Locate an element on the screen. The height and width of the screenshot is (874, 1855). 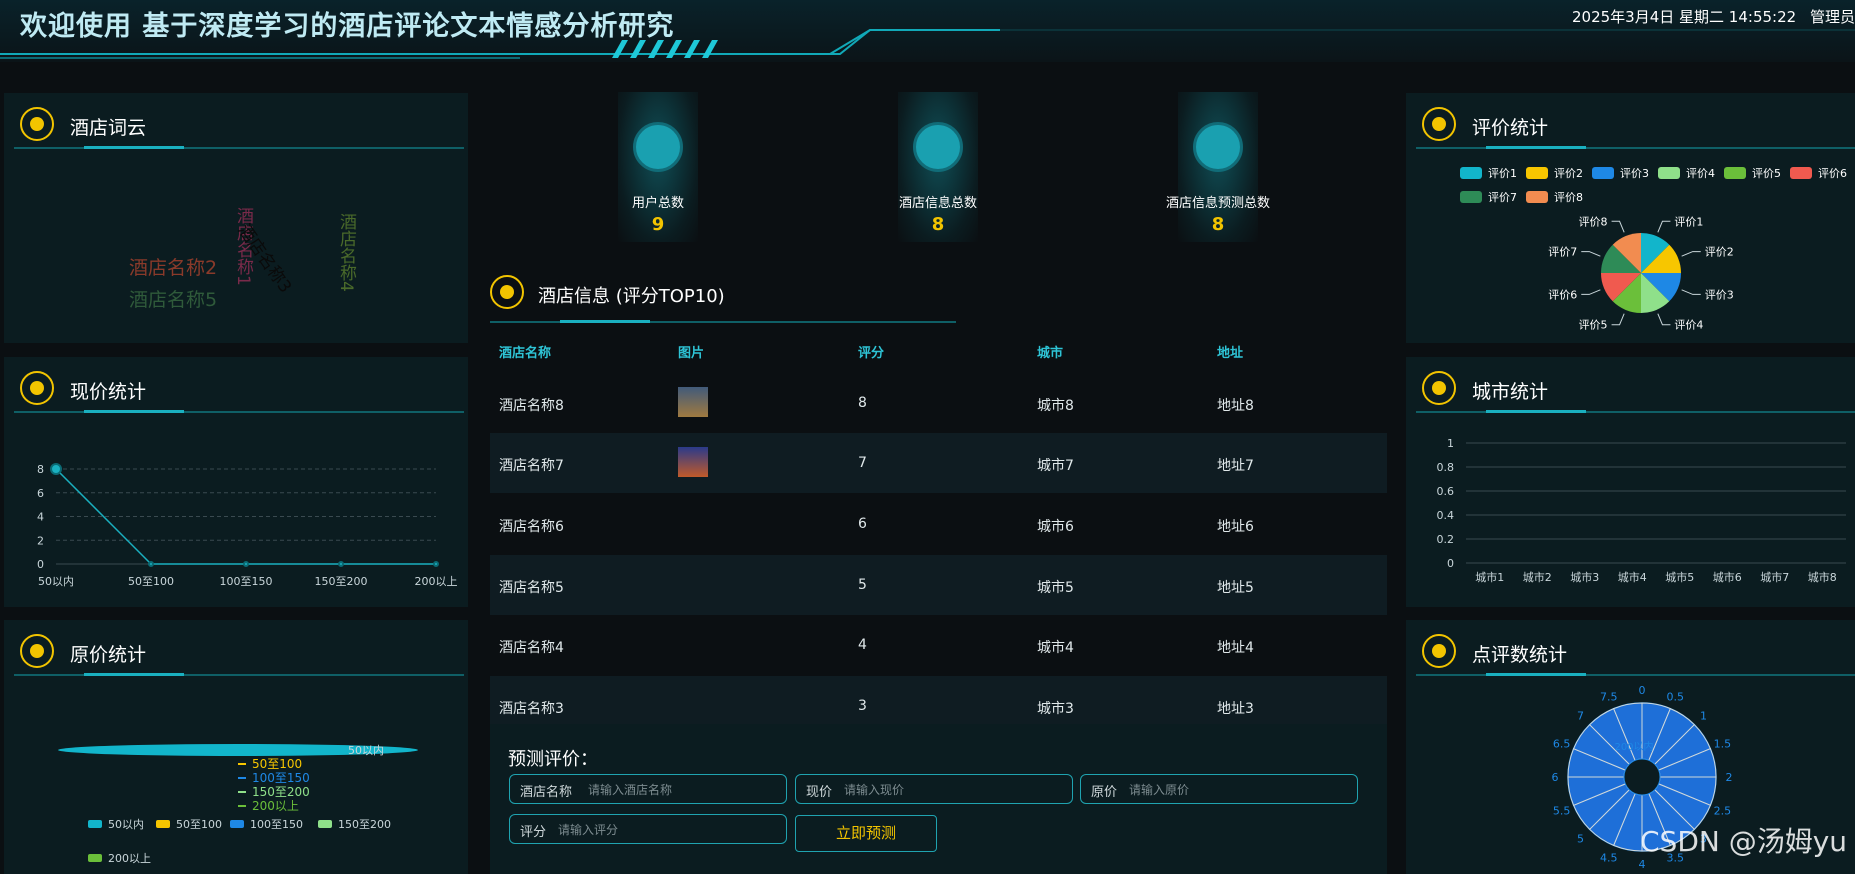
cell-name: 酒店名称3 is located at coordinates (531, 709).